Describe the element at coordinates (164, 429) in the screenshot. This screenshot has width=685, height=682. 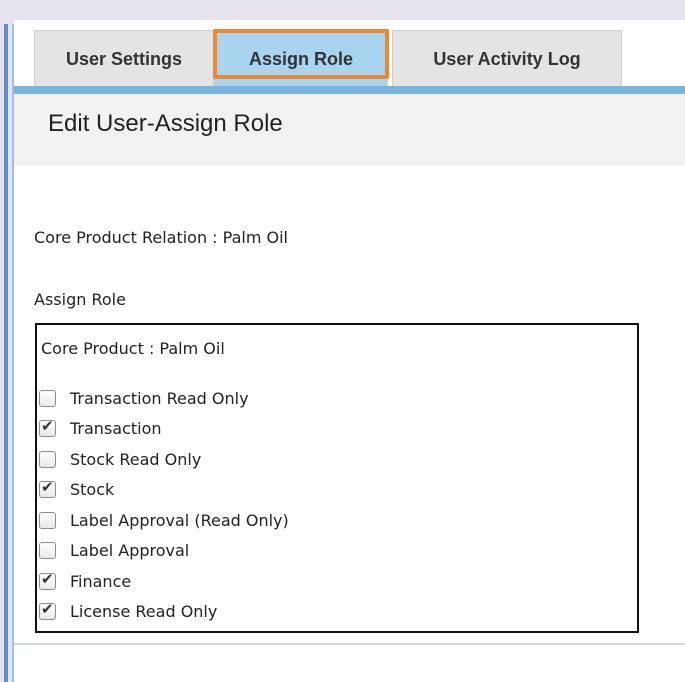
I see `role-item: Transaction` at that location.